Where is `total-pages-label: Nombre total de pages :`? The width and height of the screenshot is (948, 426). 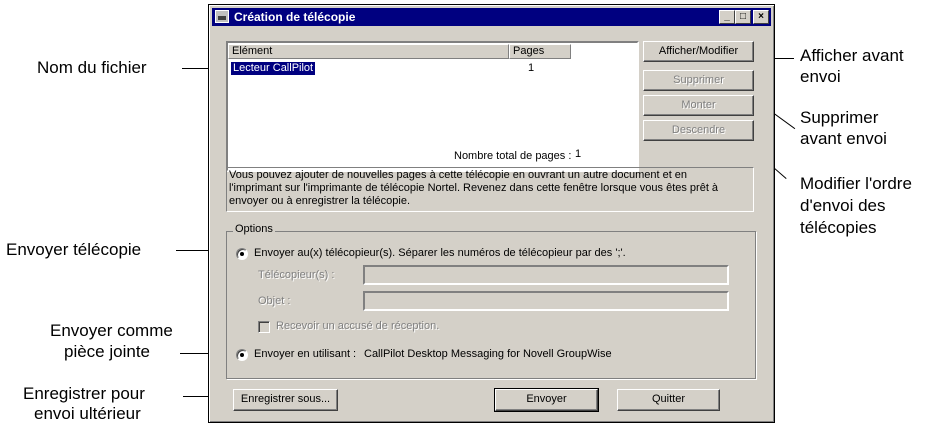 total-pages-label: Nombre total de pages : is located at coordinates (513, 156).